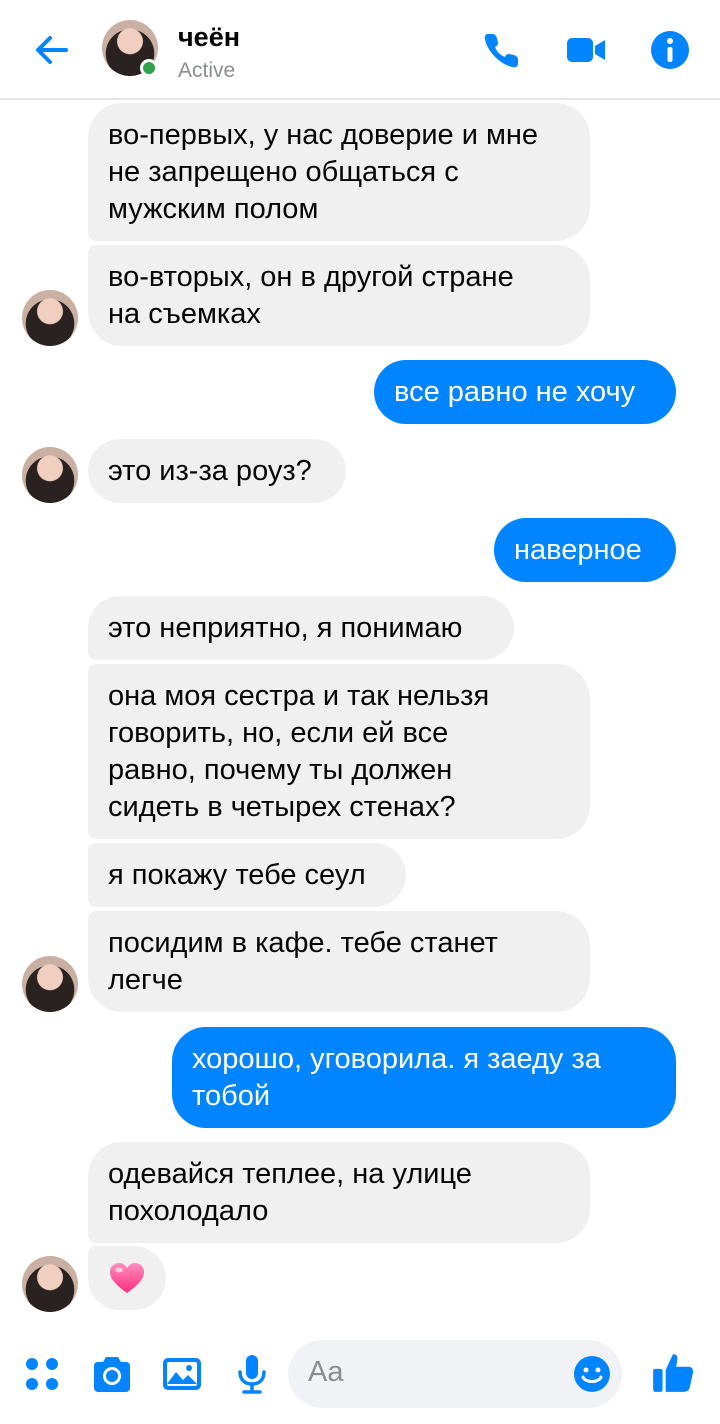  What do you see at coordinates (237, 874) in the screenshot?
I see `message-line: я покажу тебе сеул` at bounding box center [237, 874].